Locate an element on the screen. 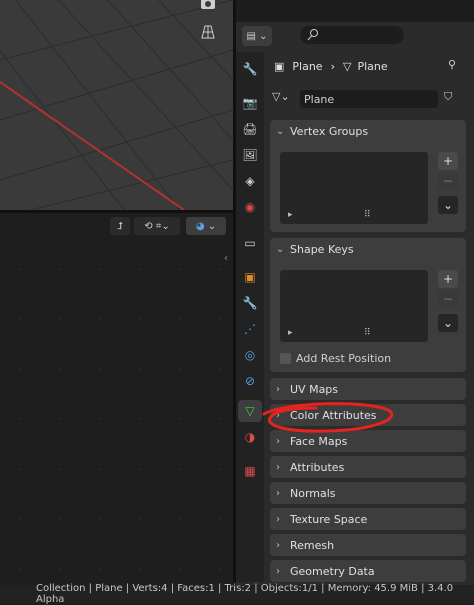 Image resolution: width=474 pixels, height=605 pixels. mesh-icon: ▽ is located at coordinates (347, 66).